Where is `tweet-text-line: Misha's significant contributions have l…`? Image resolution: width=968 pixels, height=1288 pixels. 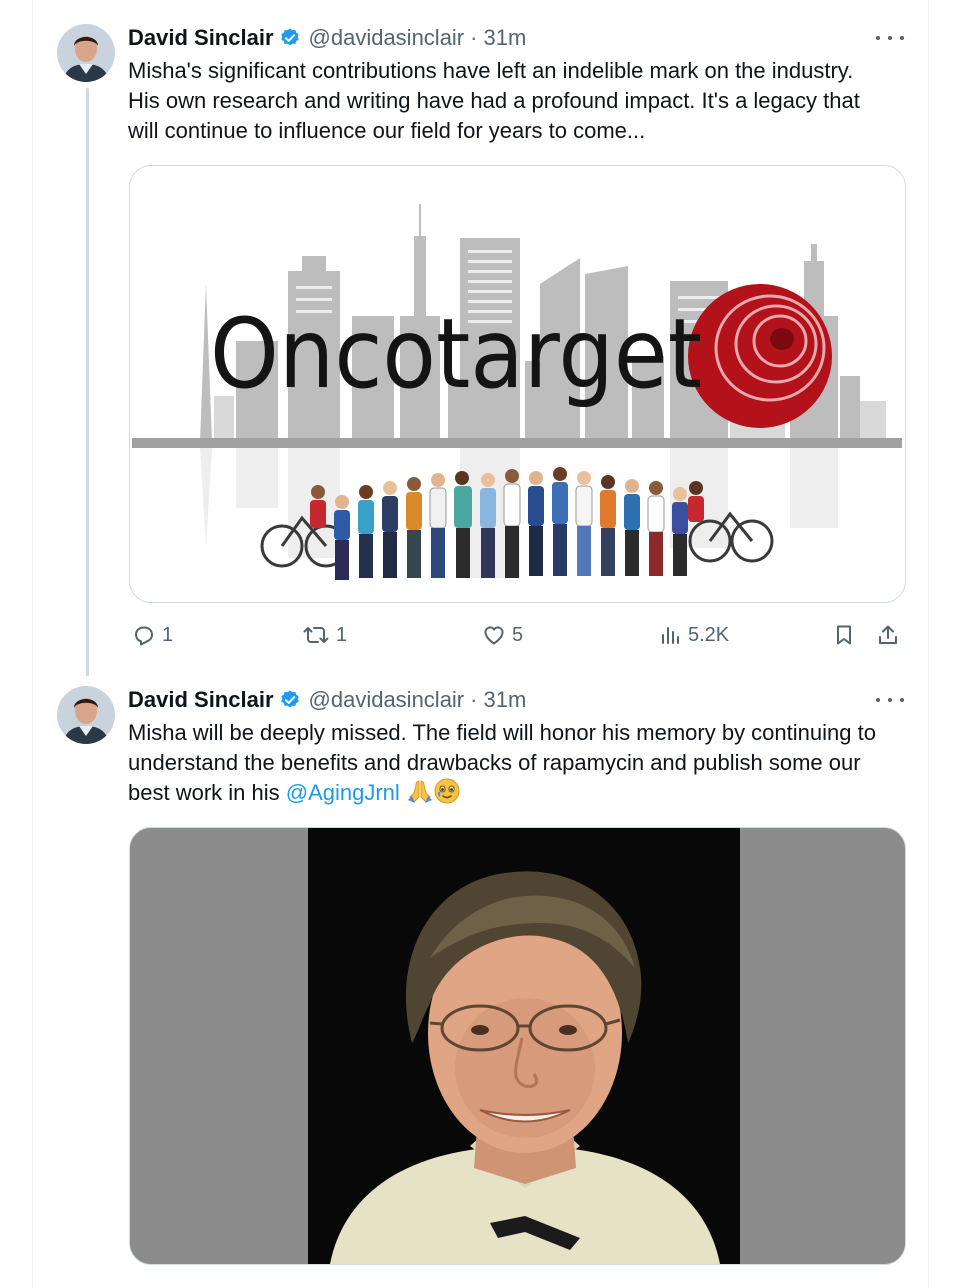
tweet-text-line: Misha's significant contributions have l… is located at coordinates (491, 70).